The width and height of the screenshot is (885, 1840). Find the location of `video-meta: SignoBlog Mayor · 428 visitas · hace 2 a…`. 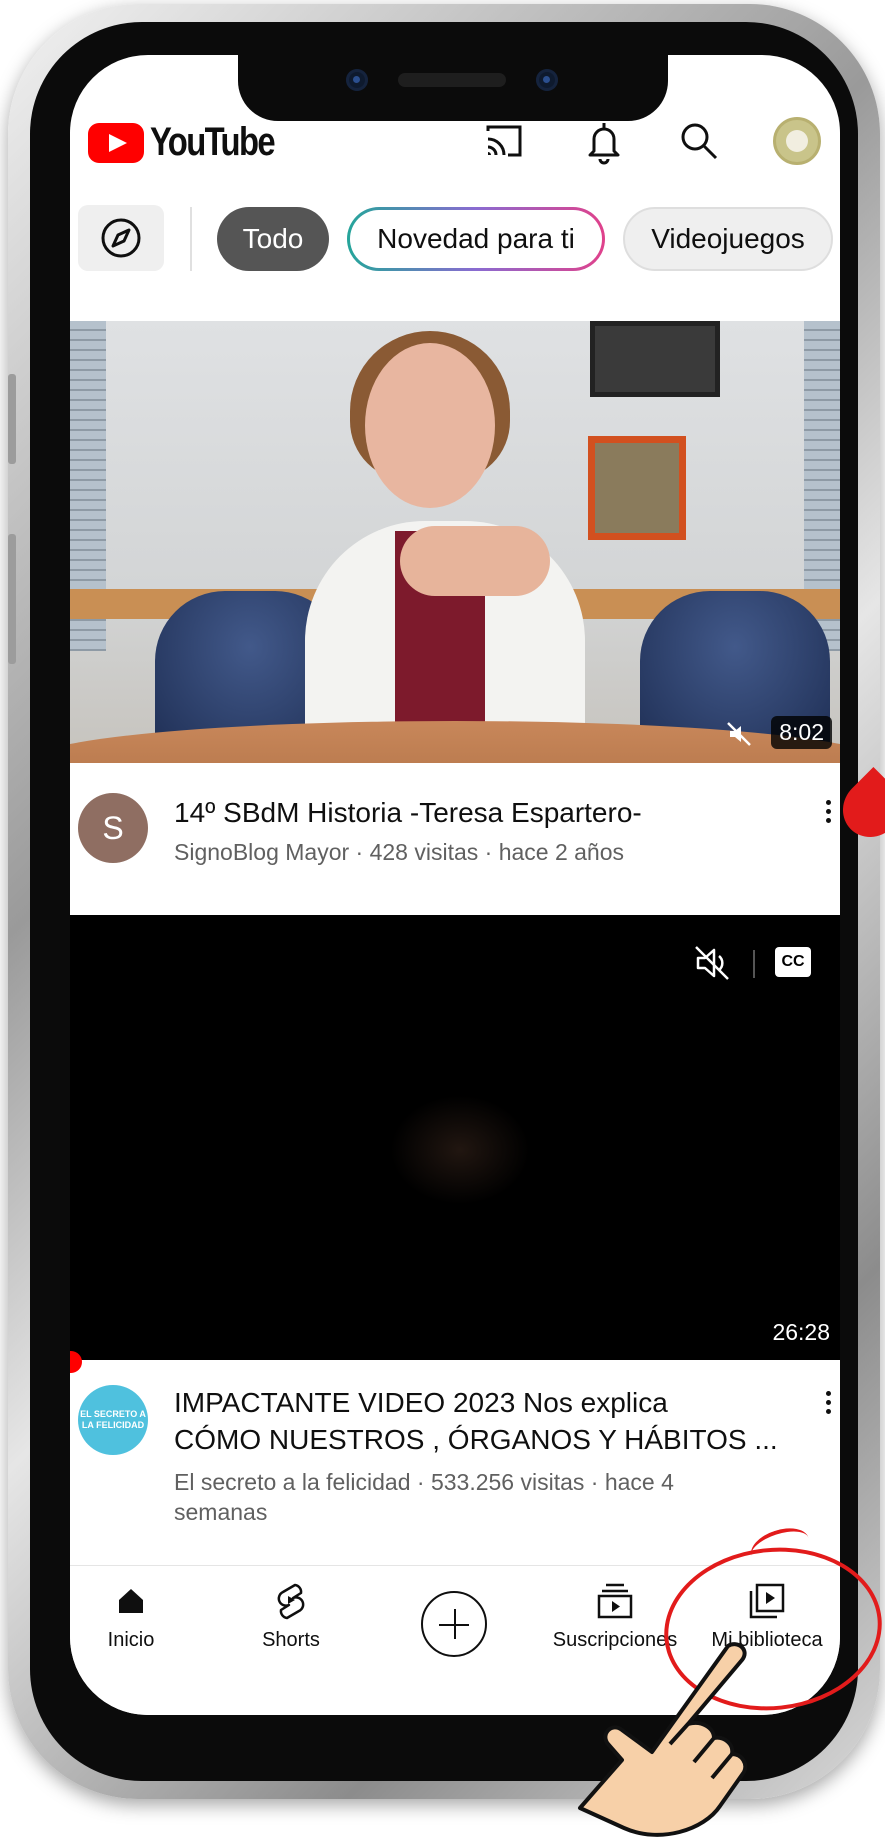

video-meta: SignoBlog Mayor · 428 visitas · hace 2 a… is located at coordinates (399, 852).